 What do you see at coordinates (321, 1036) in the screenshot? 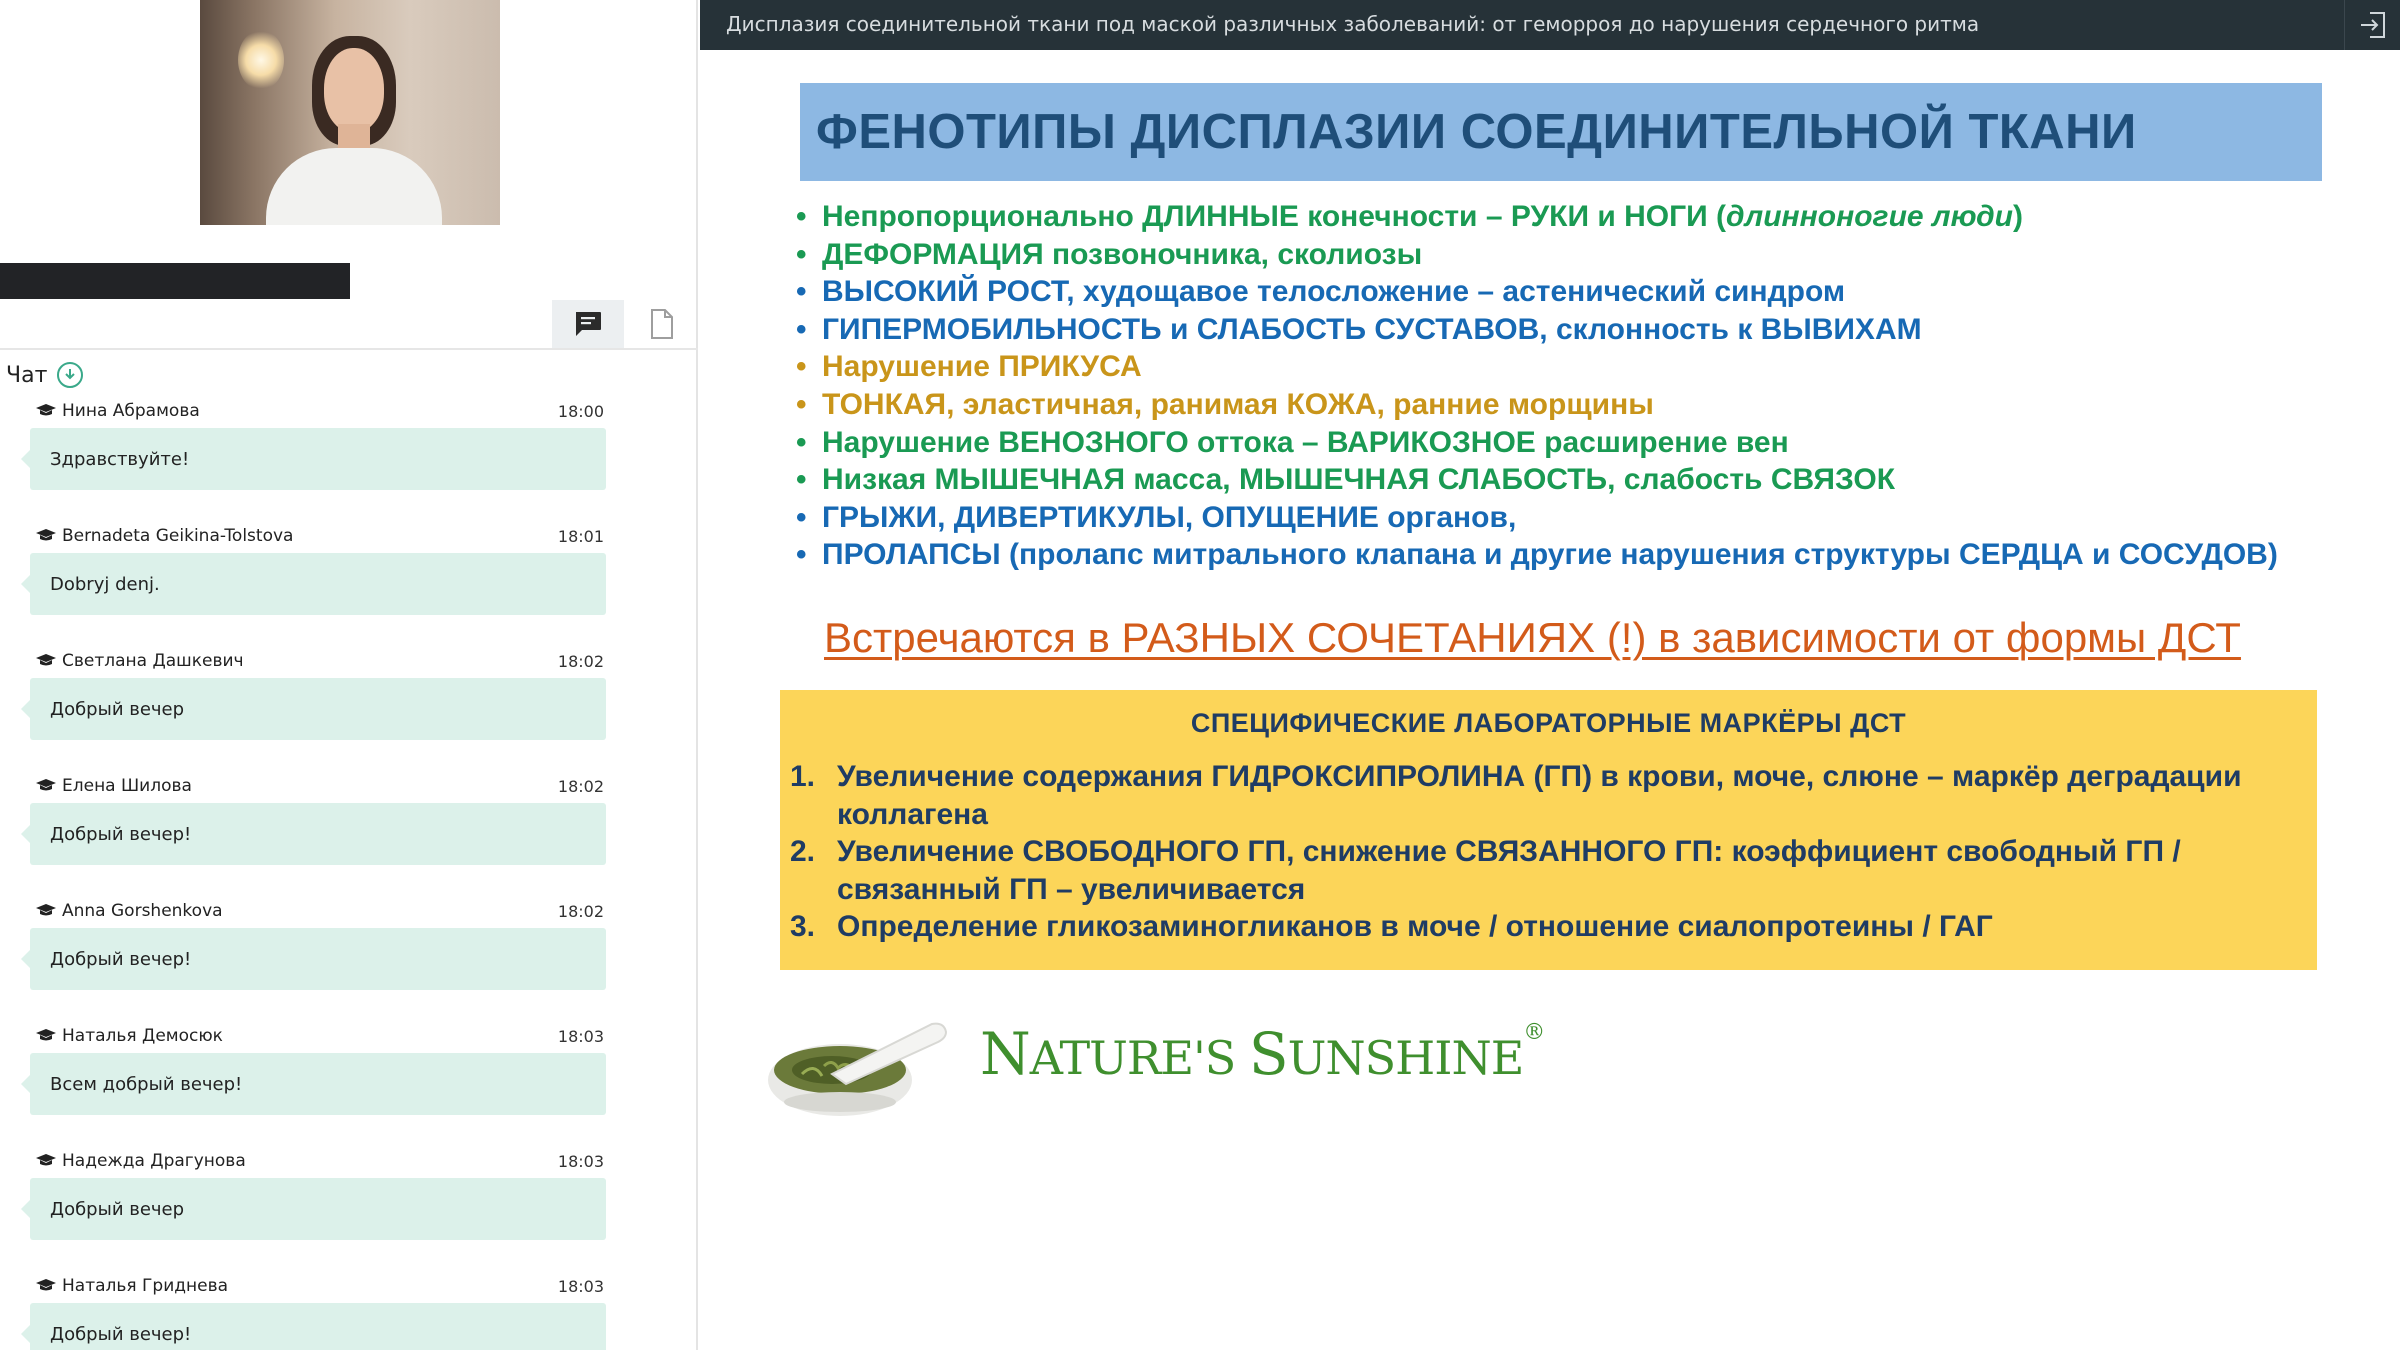
I see `chat-message-header: Наталья Демосюк 18:03` at bounding box center [321, 1036].